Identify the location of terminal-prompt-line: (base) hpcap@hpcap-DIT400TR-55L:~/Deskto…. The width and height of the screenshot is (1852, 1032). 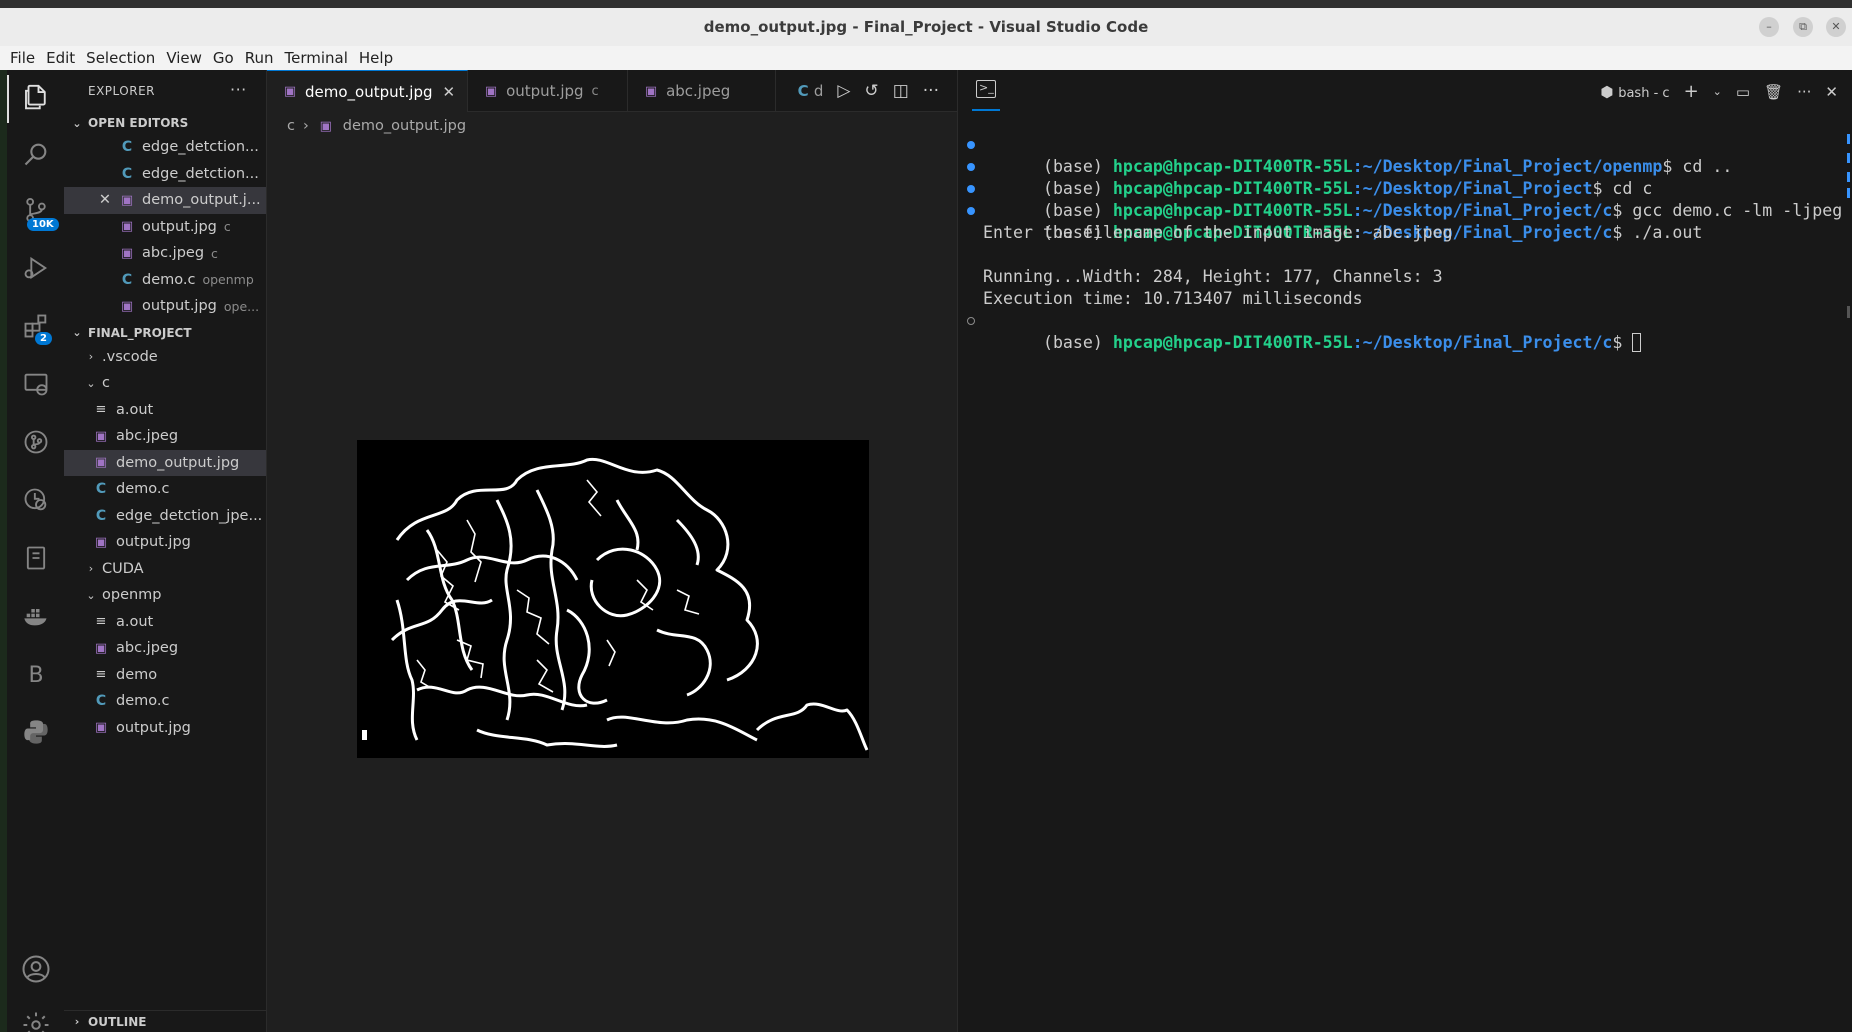
(1398, 331).